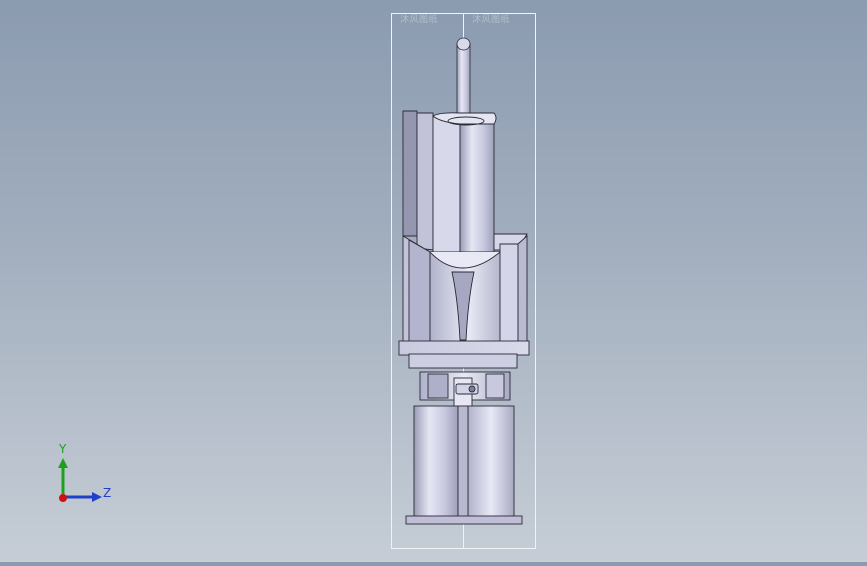 The height and width of the screenshot is (566, 867). I want to click on upper-housing, so click(449, 183).